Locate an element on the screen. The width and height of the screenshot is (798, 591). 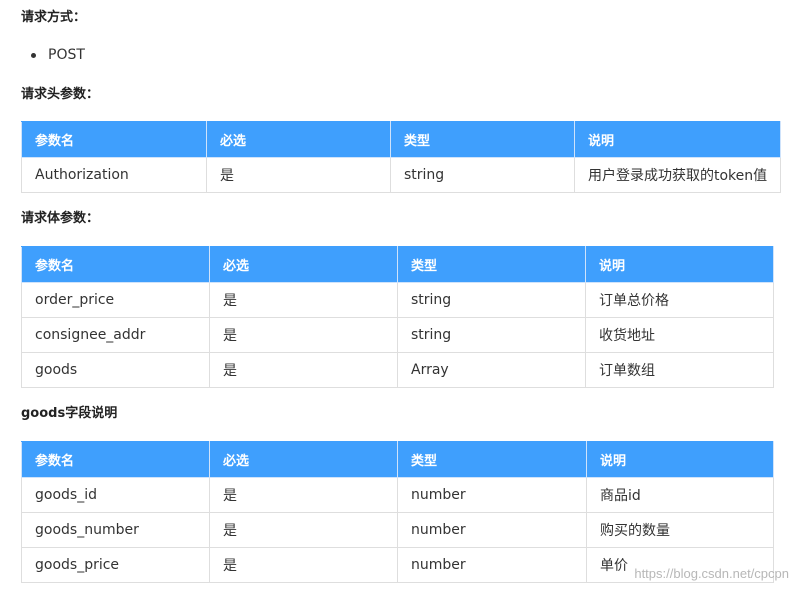
request-method-list: POST is located at coordinates (58, 55).